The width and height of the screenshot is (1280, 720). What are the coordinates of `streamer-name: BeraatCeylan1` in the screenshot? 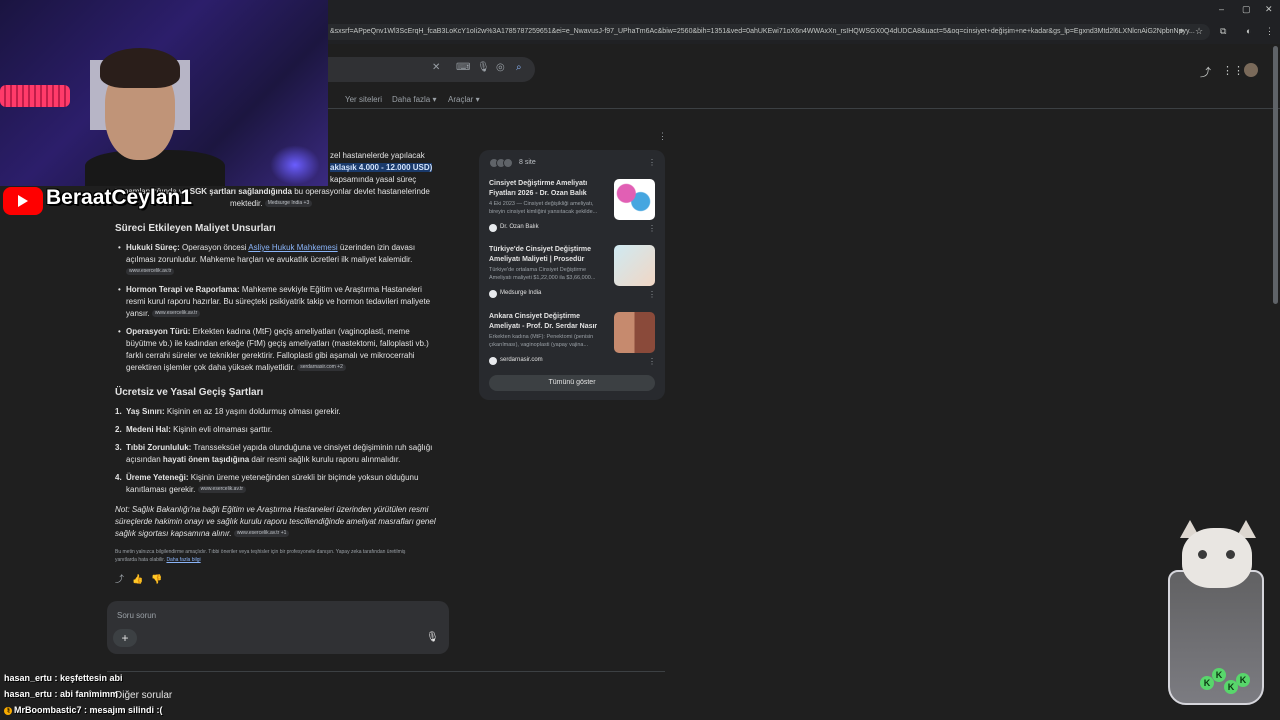 It's located at (119, 197).